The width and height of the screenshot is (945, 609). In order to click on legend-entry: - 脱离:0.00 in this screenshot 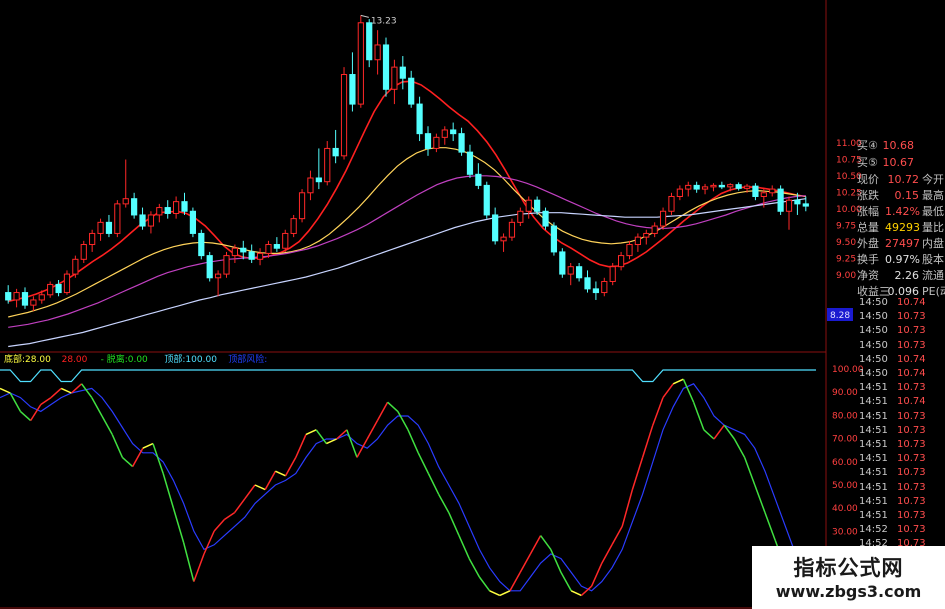, I will do `click(124, 359)`.